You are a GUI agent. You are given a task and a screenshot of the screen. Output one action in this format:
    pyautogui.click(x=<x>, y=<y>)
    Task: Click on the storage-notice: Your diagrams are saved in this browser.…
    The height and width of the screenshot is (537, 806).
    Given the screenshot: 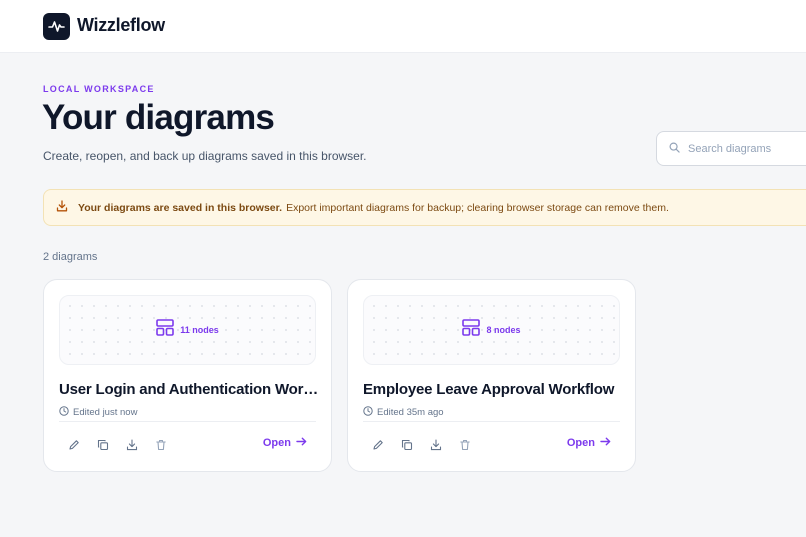 What is the action you would take?
    pyautogui.click(x=424, y=207)
    